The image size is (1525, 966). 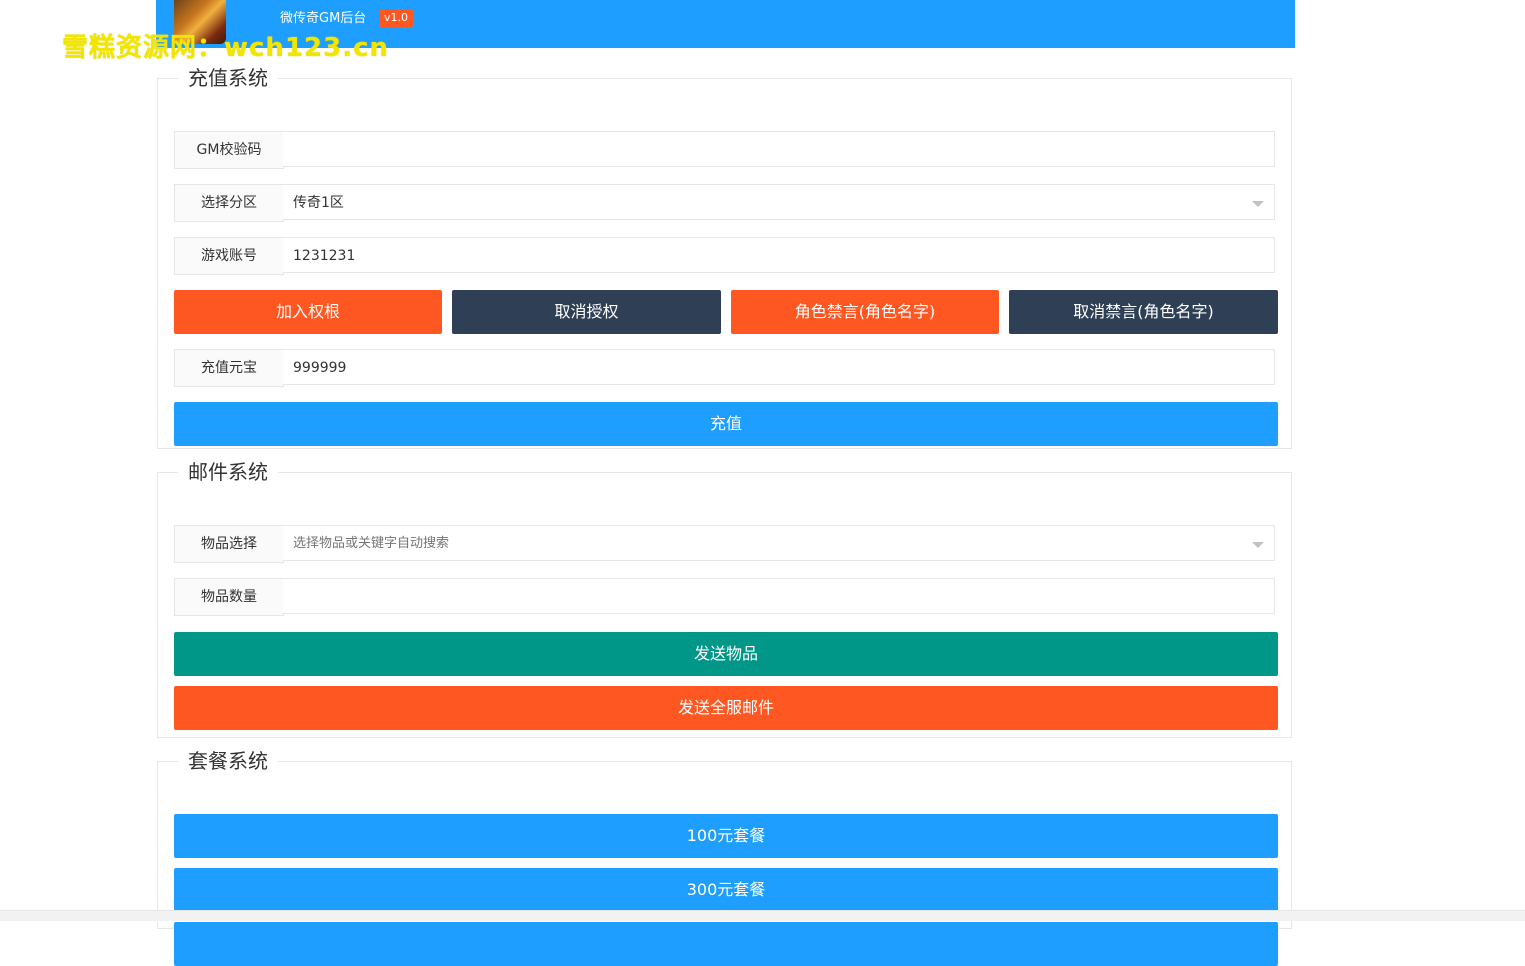 What do you see at coordinates (779, 255) in the screenshot?
I see `account-input: 1231231` at bounding box center [779, 255].